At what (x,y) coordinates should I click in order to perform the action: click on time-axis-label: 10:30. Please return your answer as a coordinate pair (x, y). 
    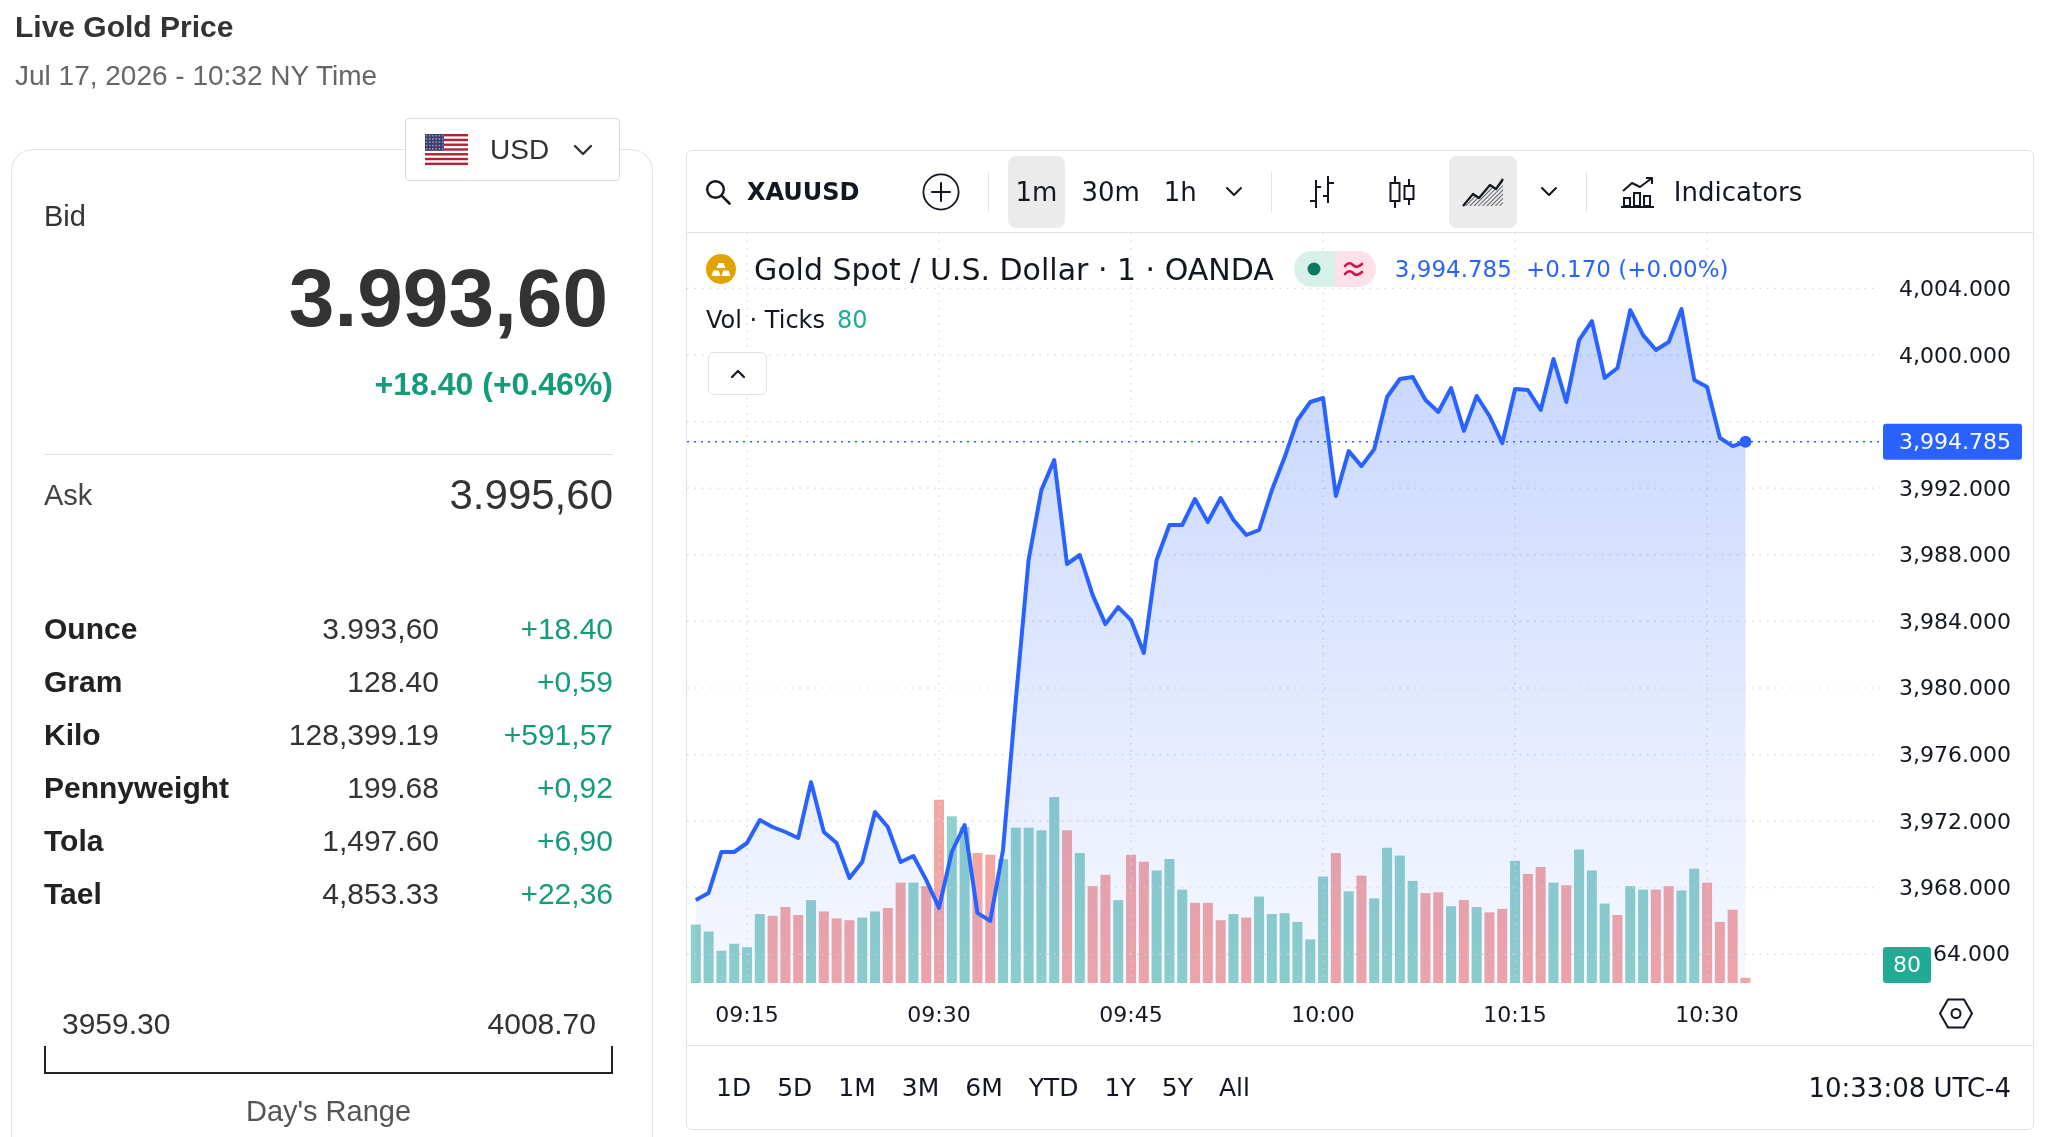
    Looking at the image, I should click on (1707, 1014).